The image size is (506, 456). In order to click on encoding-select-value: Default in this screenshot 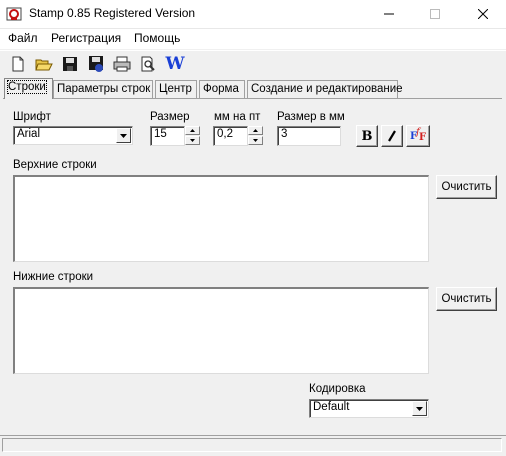, I will do `click(331, 407)`.